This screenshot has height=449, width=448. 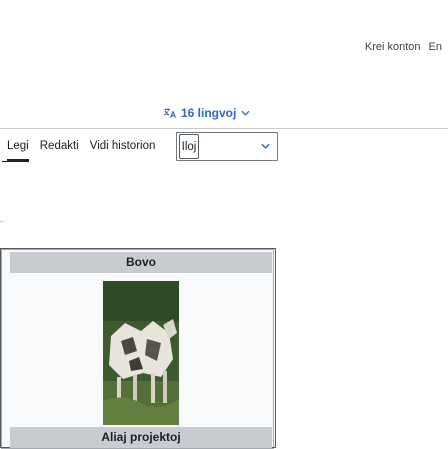 What do you see at coordinates (224, 128) in the screenshot?
I see `tabs-divider` at bounding box center [224, 128].